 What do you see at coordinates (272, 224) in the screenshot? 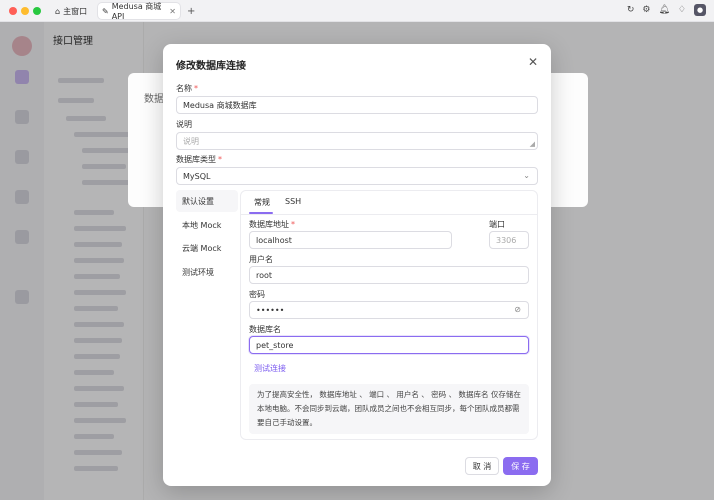
I see `host-label: 数据库地址 *` at bounding box center [272, 224].